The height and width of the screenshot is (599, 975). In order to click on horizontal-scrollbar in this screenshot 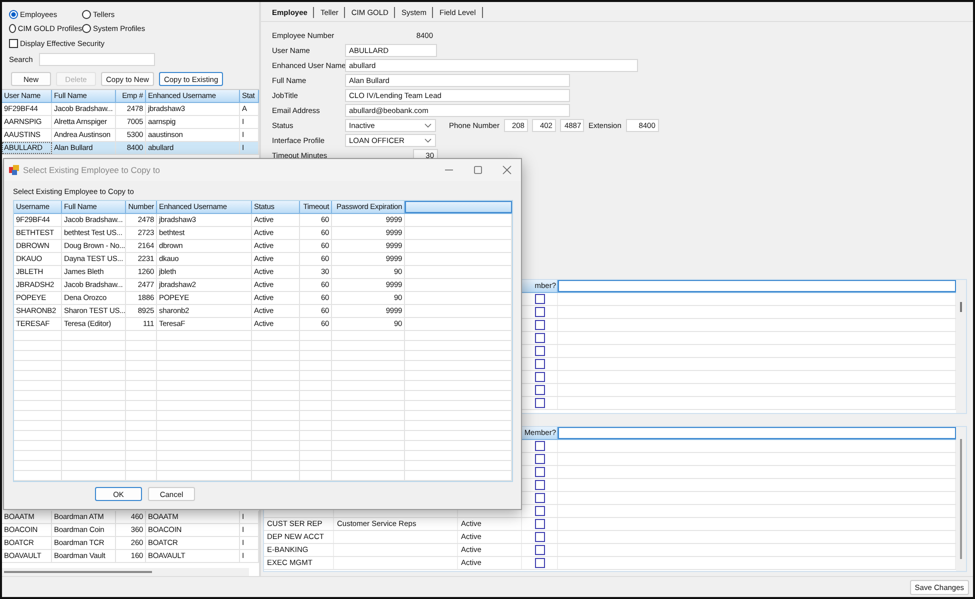, I will do `click(125, 572)`.